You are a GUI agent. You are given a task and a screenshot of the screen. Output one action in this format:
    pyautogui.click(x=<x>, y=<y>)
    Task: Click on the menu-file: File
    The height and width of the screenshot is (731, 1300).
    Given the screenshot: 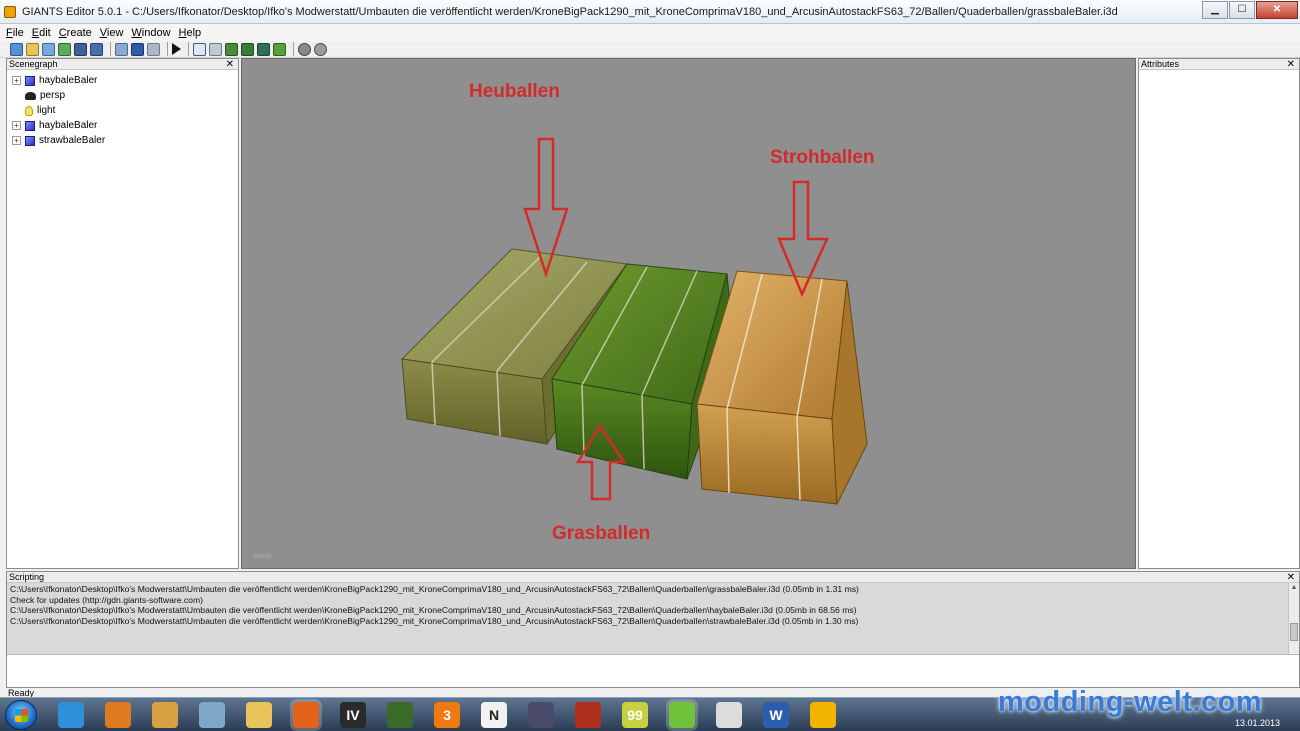 What is the action you would take?
    pyautogui.click(x=15, y=33)
    